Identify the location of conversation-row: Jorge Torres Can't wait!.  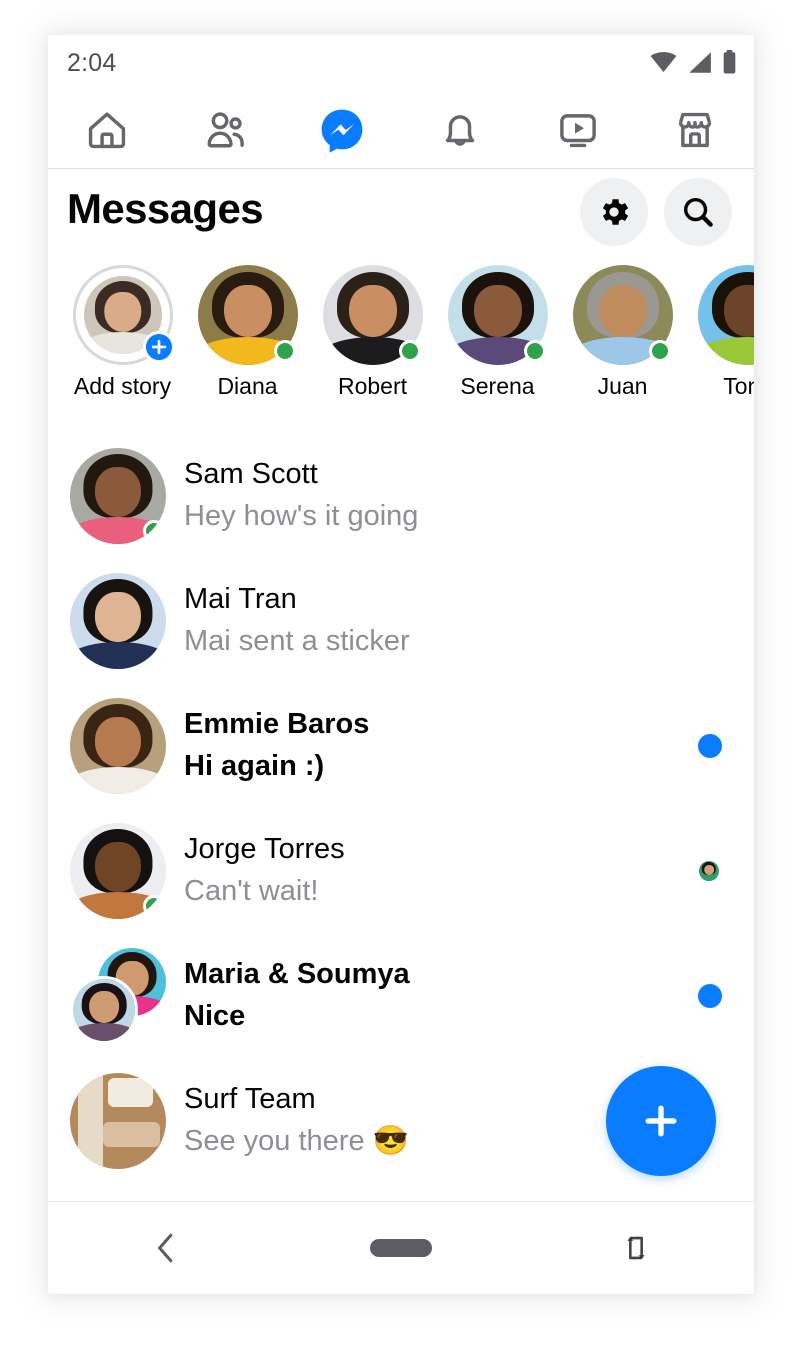
(401, 870).